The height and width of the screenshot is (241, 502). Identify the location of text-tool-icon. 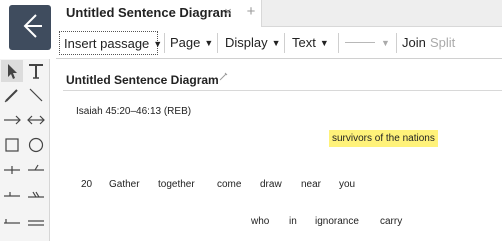
(36, 71).